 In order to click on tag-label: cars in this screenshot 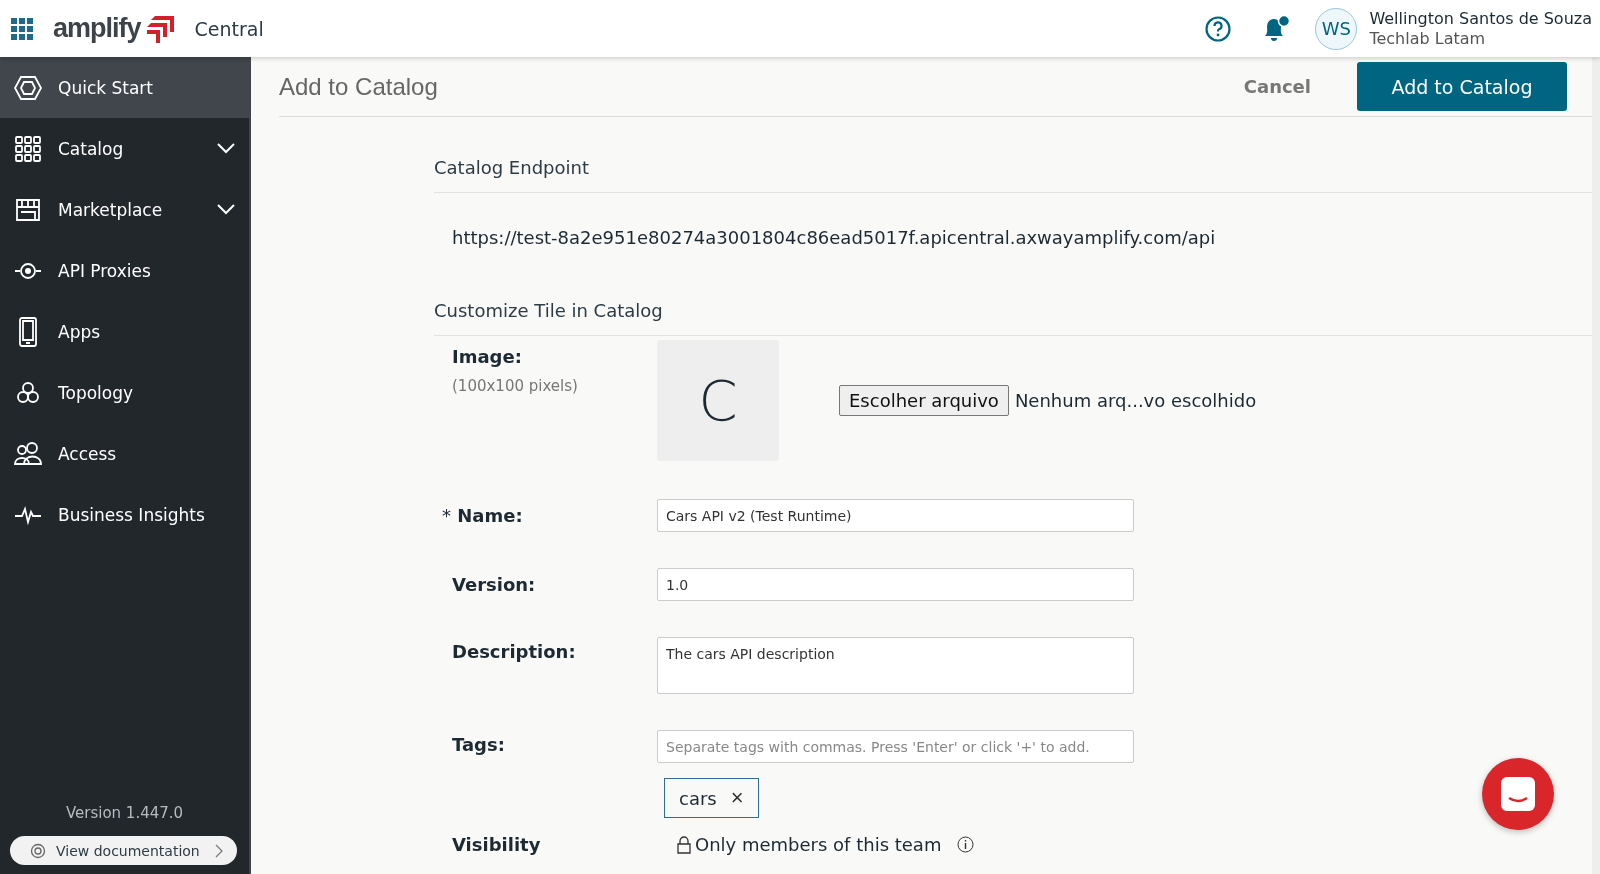, I will do `click(698, 798)`.